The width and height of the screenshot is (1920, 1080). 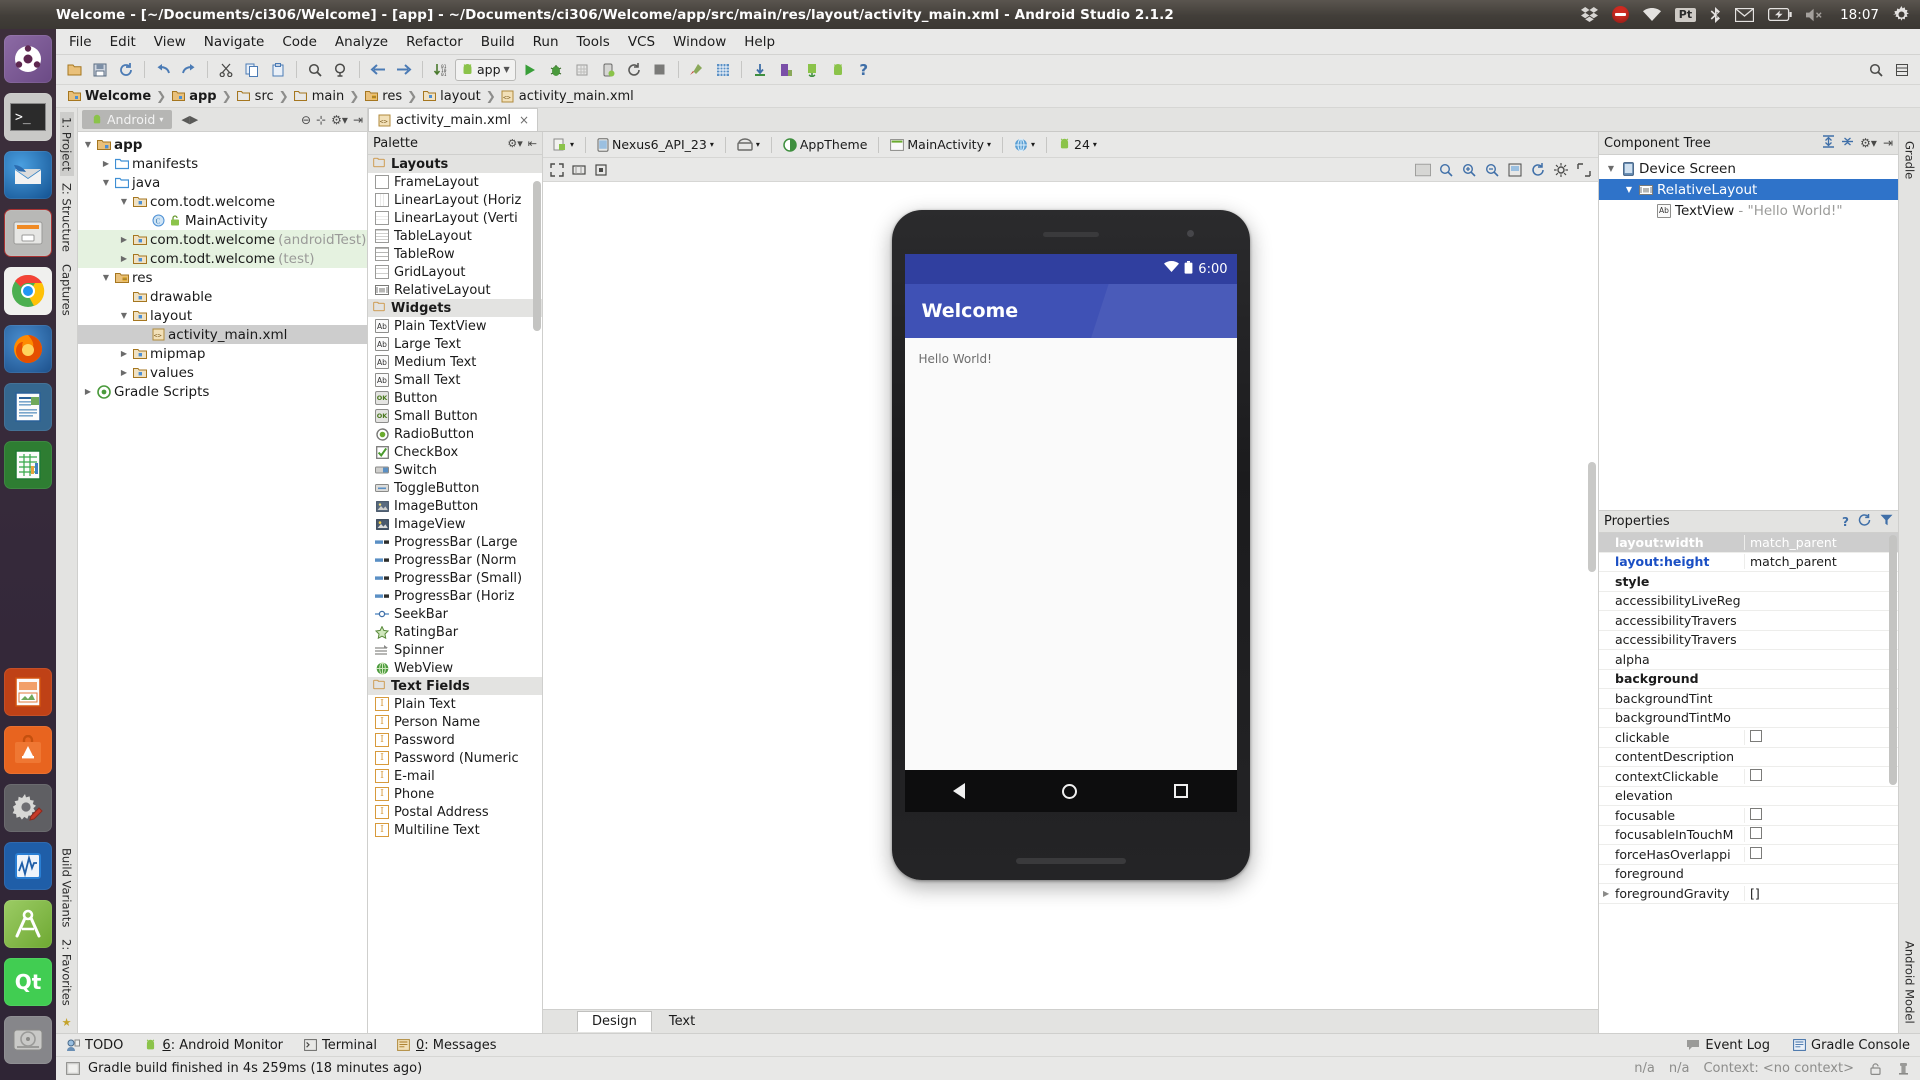 What do you see at coordinates (1561, 170) in the screenshot?
I see `settings-icon` at bounding box center [1561, 170].